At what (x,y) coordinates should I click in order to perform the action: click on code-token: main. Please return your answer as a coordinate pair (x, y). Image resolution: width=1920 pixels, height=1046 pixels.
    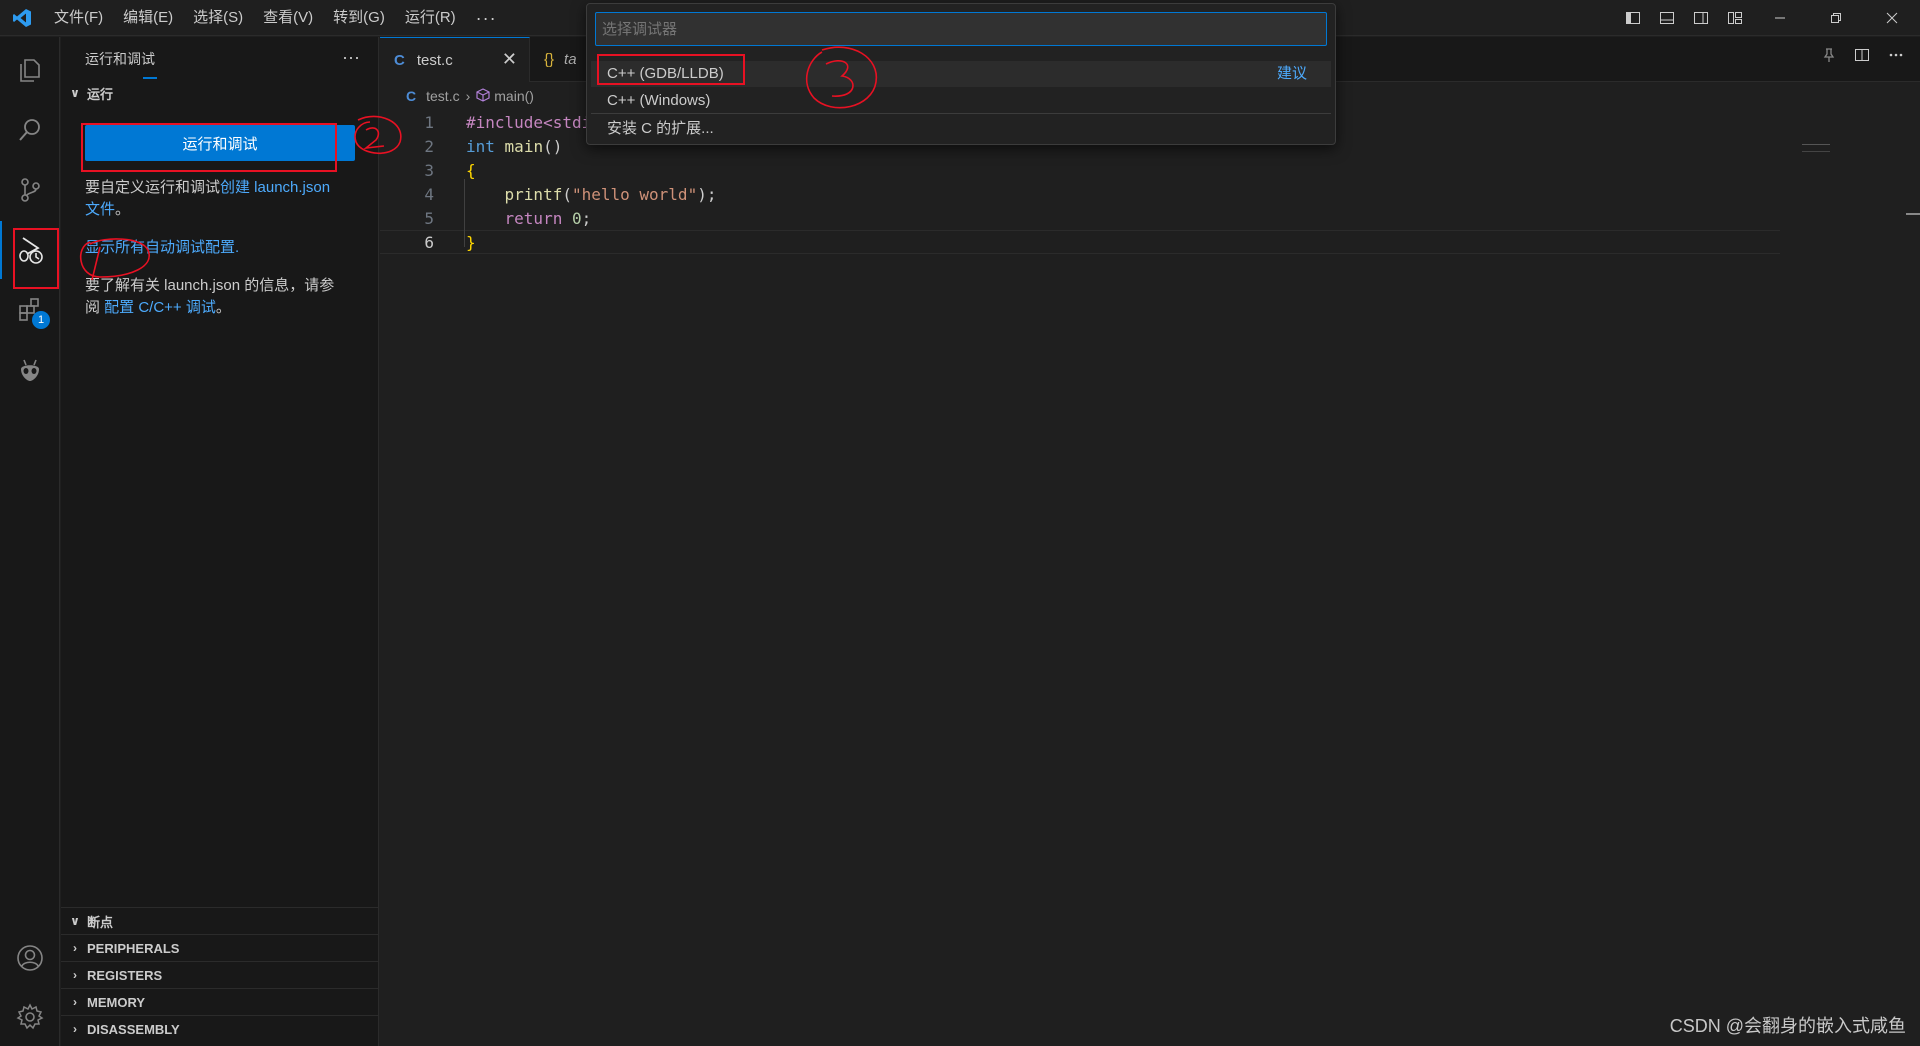
    Looking at the image, I should click on (524, 146).